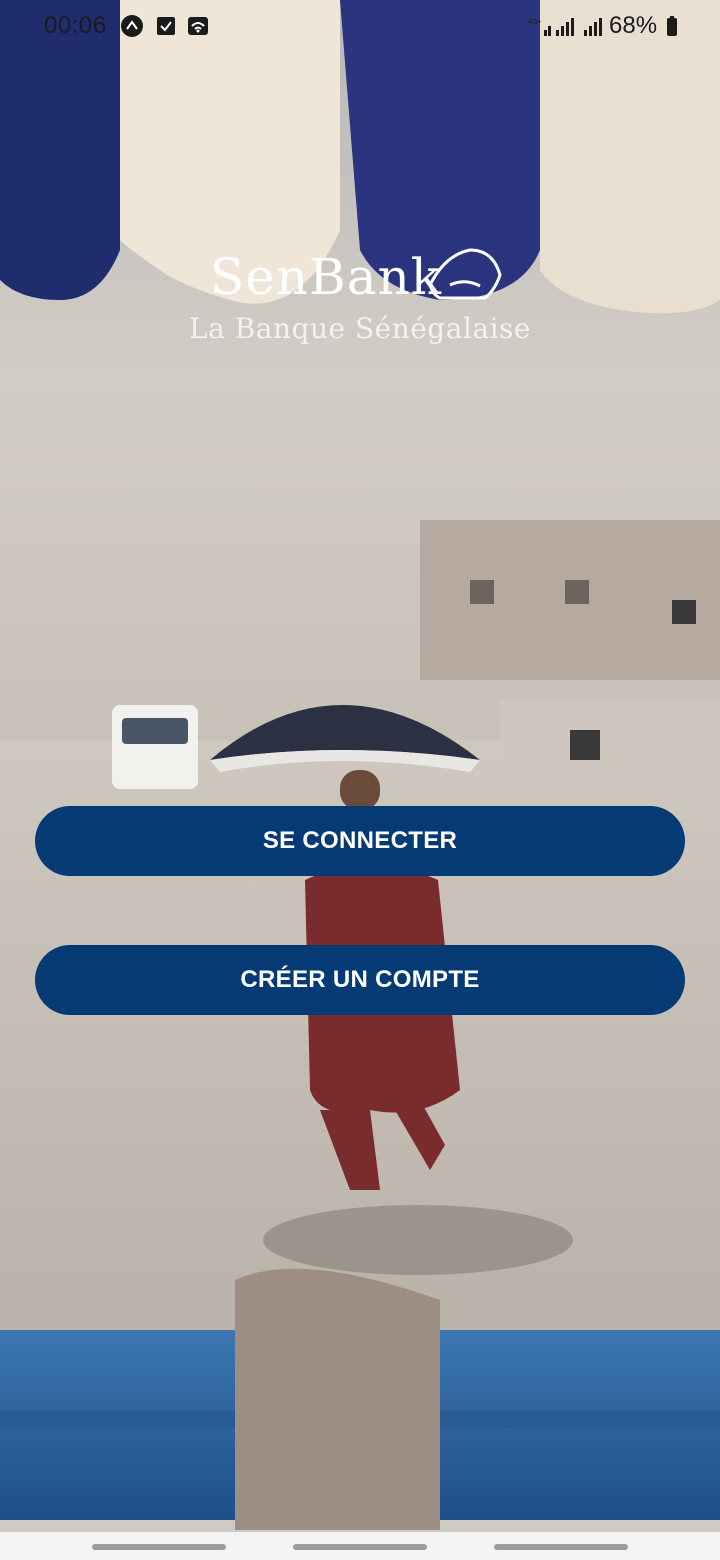 This screenshot has height=1560, width=720. Describe the element at coordinates (672, 26) in the screenshot. I see `battery-icon` at that location.